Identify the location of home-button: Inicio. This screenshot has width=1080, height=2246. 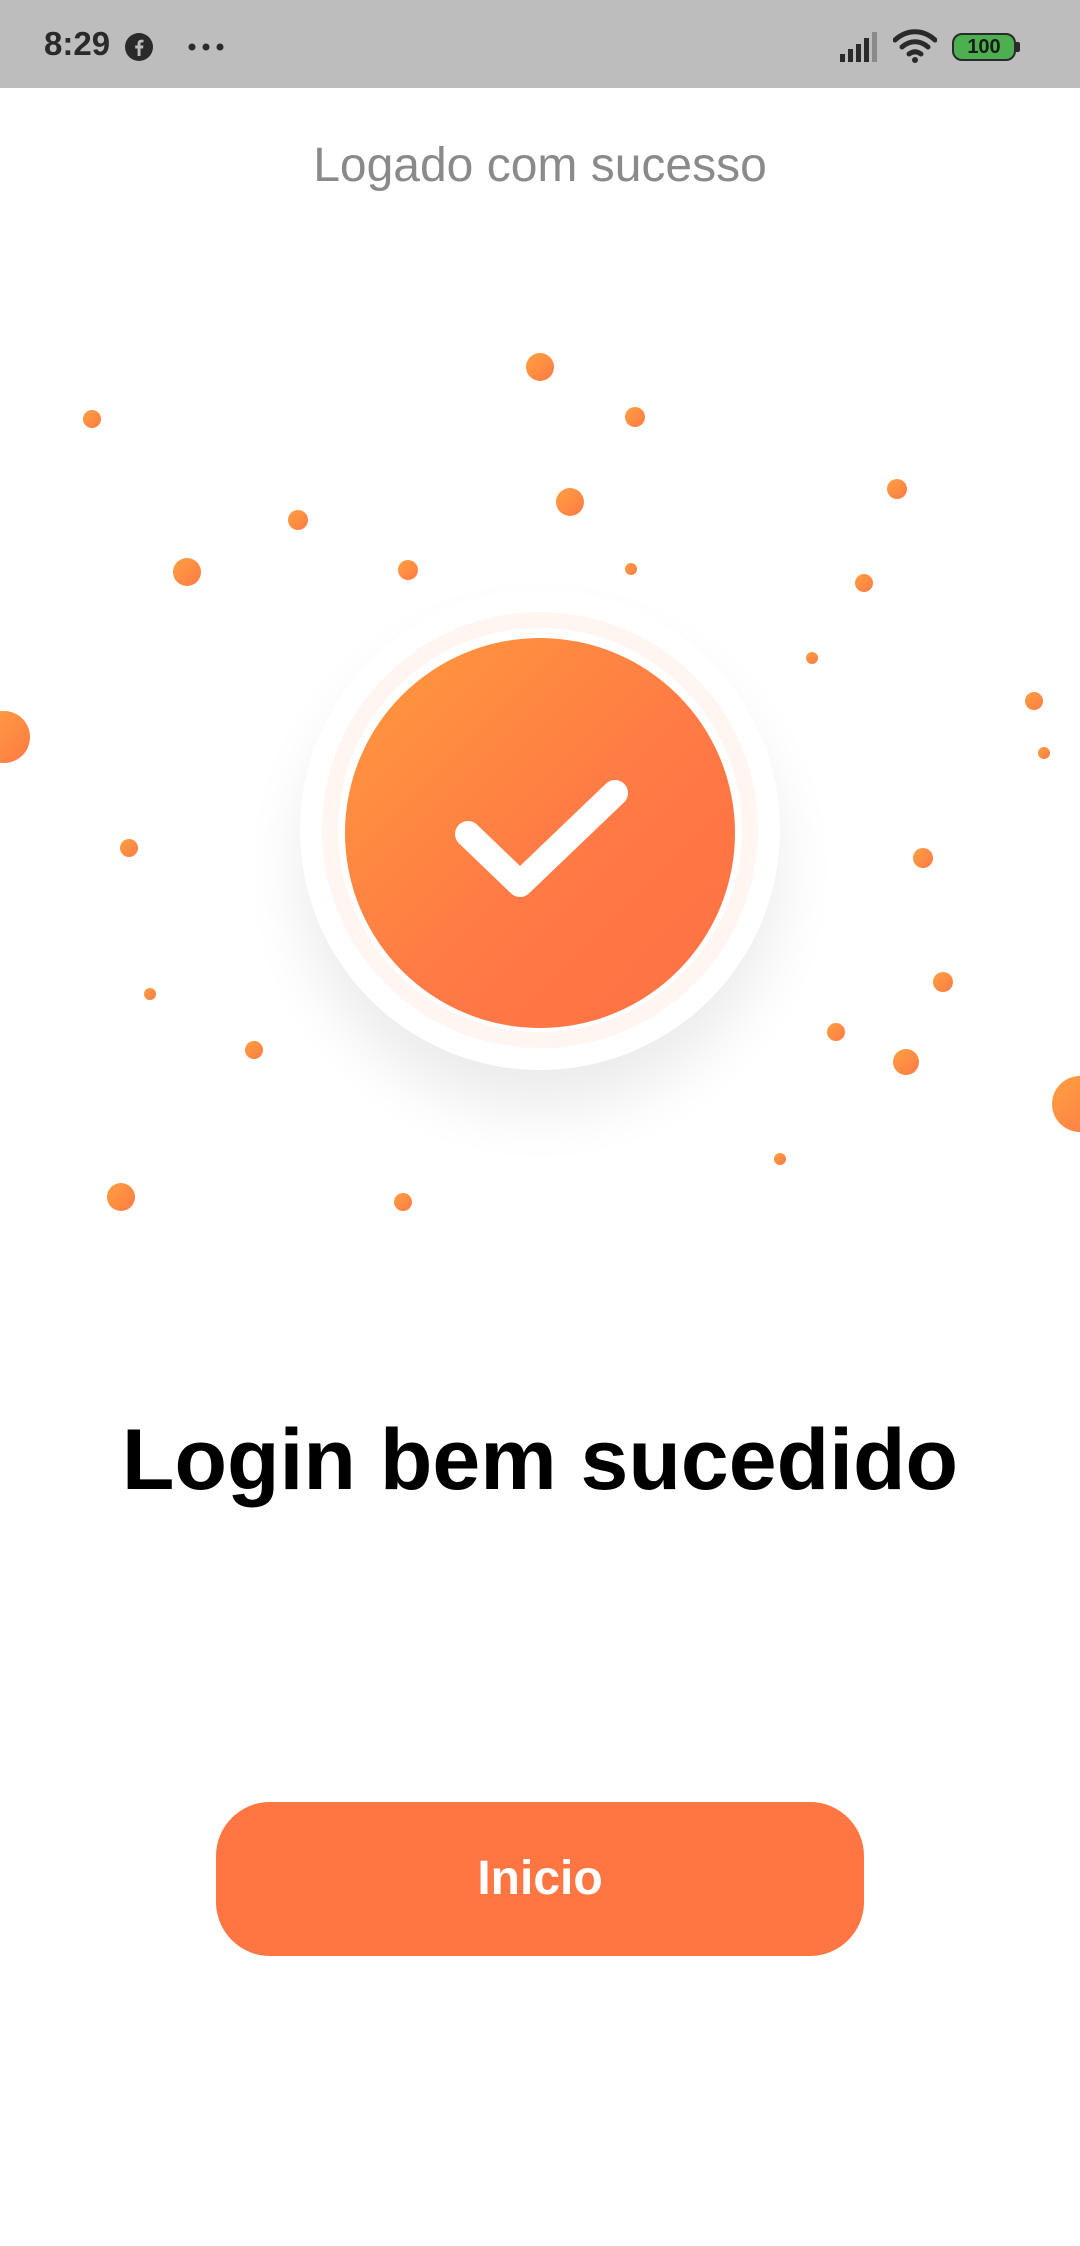
(540, 1879).